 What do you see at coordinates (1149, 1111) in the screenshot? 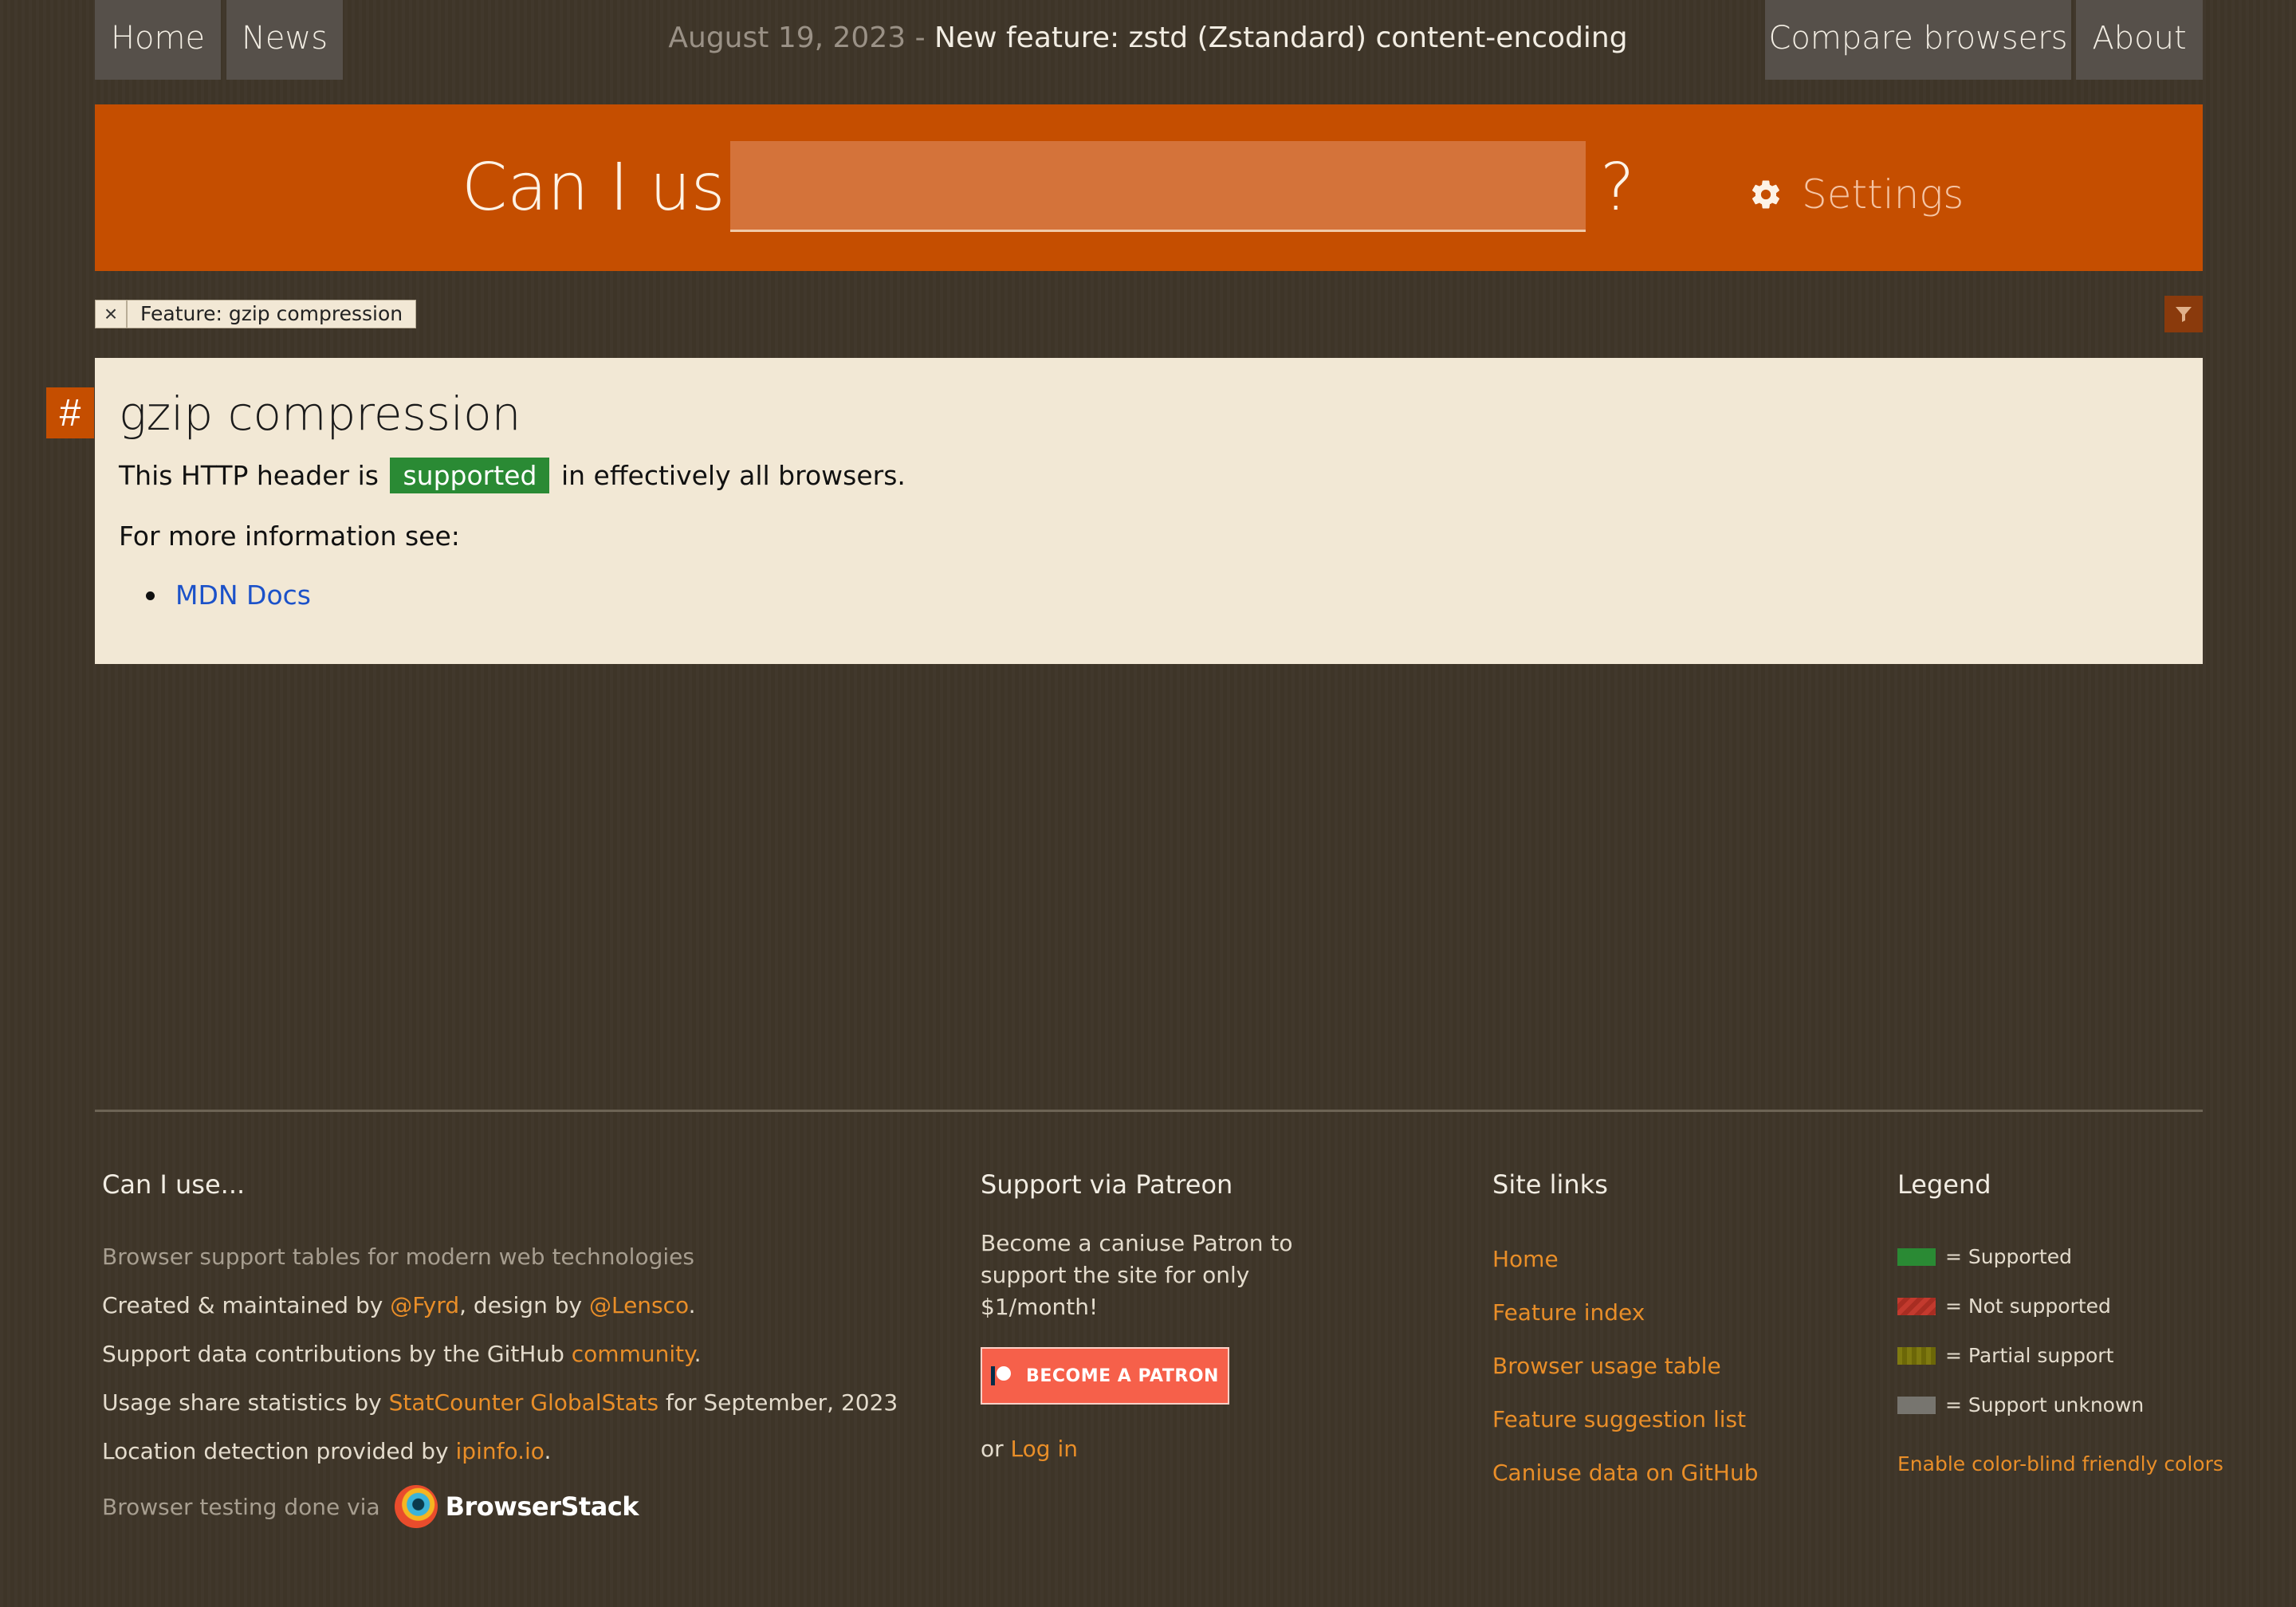
I see `footer-divider` at bounding box center [1149, 1111].